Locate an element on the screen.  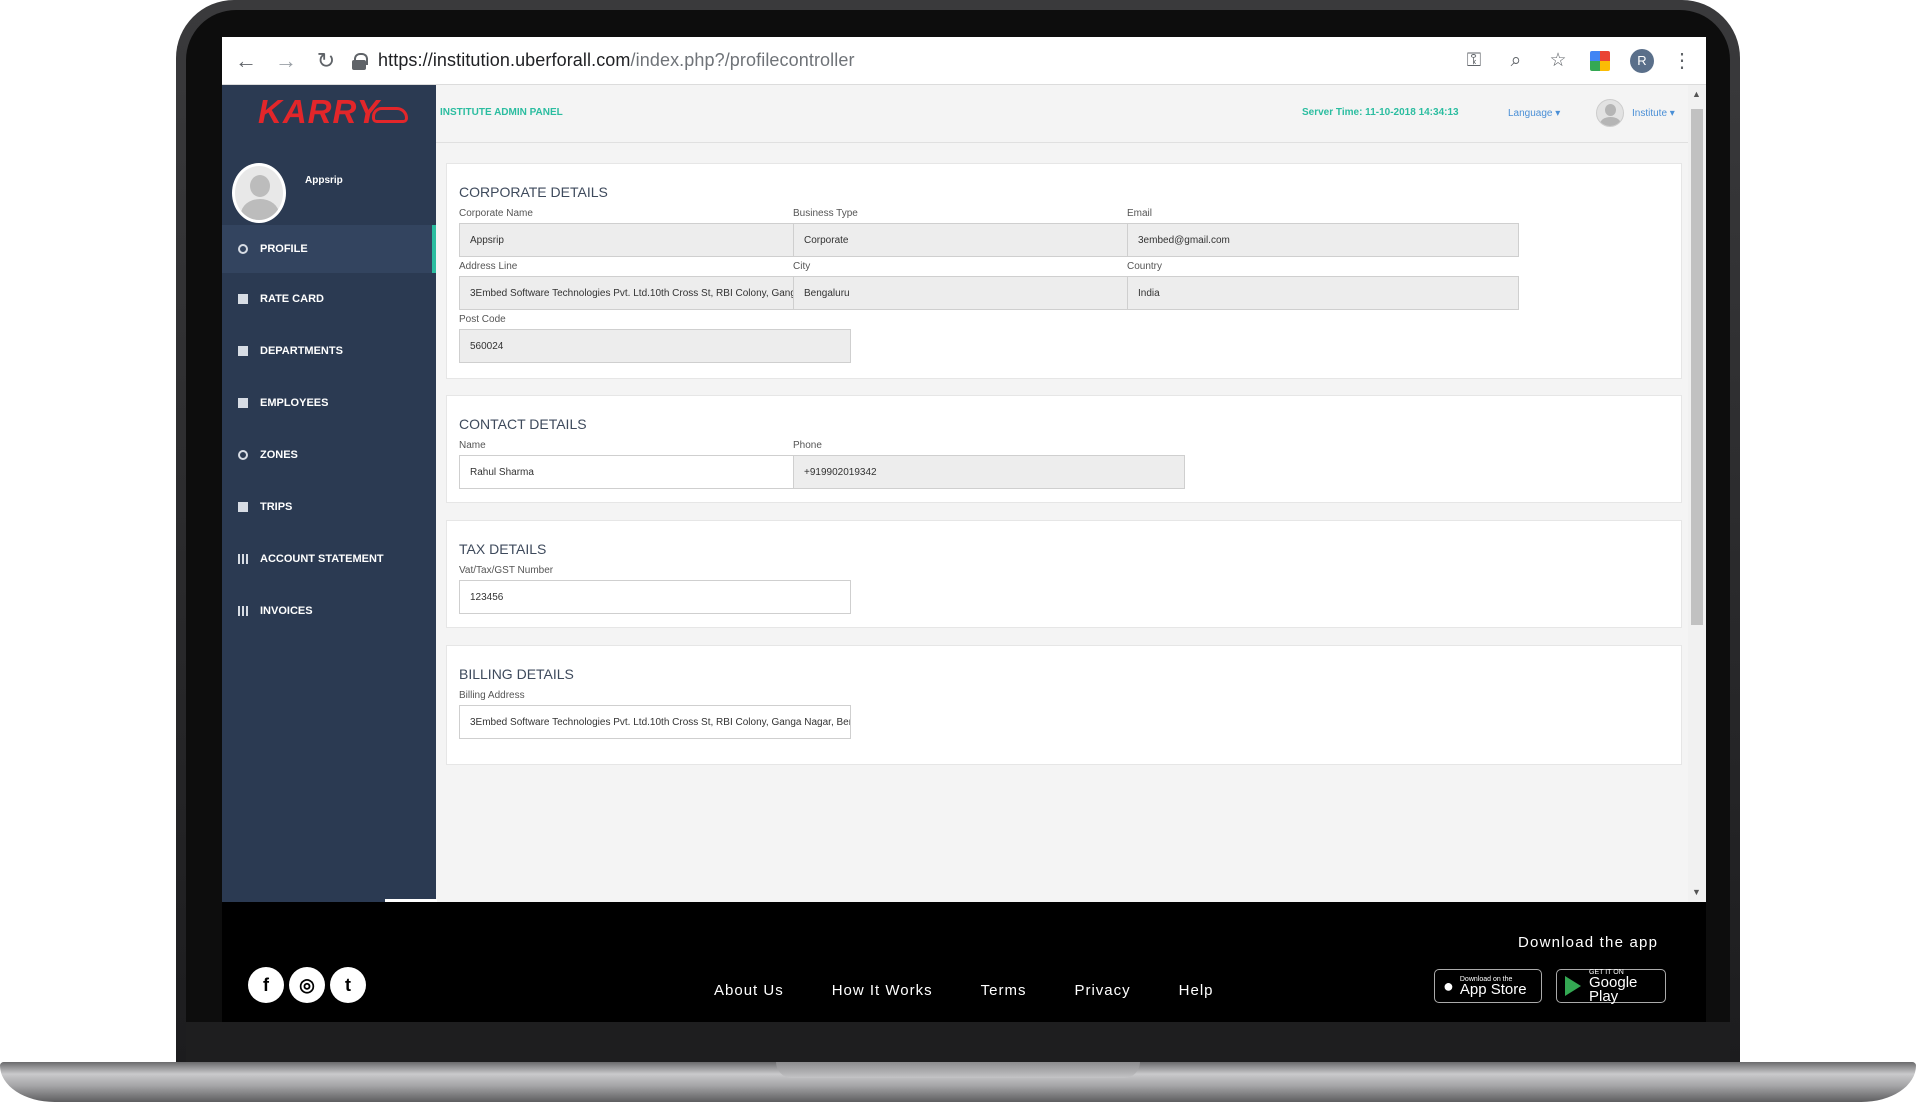
corporate-name-label: Corporate Name is located at coordinates (496, 213).